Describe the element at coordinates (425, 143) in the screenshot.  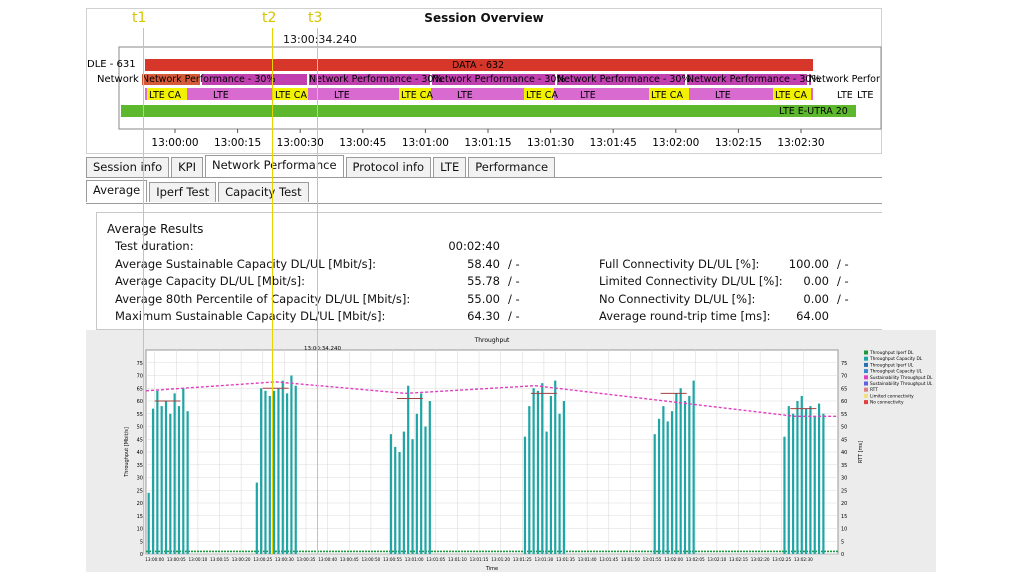
I see `timeline-tick-label: 13:01:00` at that location.